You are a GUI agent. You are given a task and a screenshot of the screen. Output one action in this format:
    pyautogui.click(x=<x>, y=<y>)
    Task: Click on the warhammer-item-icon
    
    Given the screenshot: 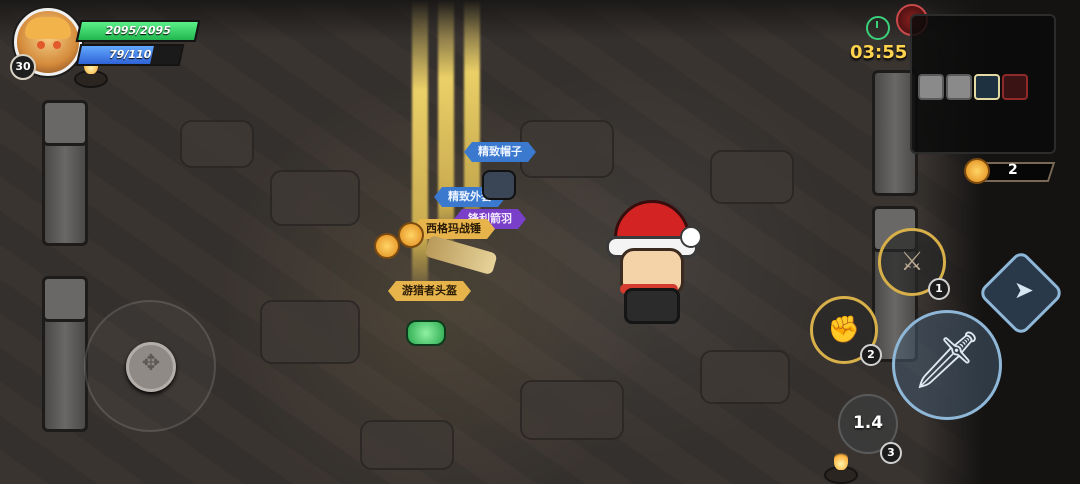 What is the action you would take?
    pyautogui.click(x=461, y=255)
    